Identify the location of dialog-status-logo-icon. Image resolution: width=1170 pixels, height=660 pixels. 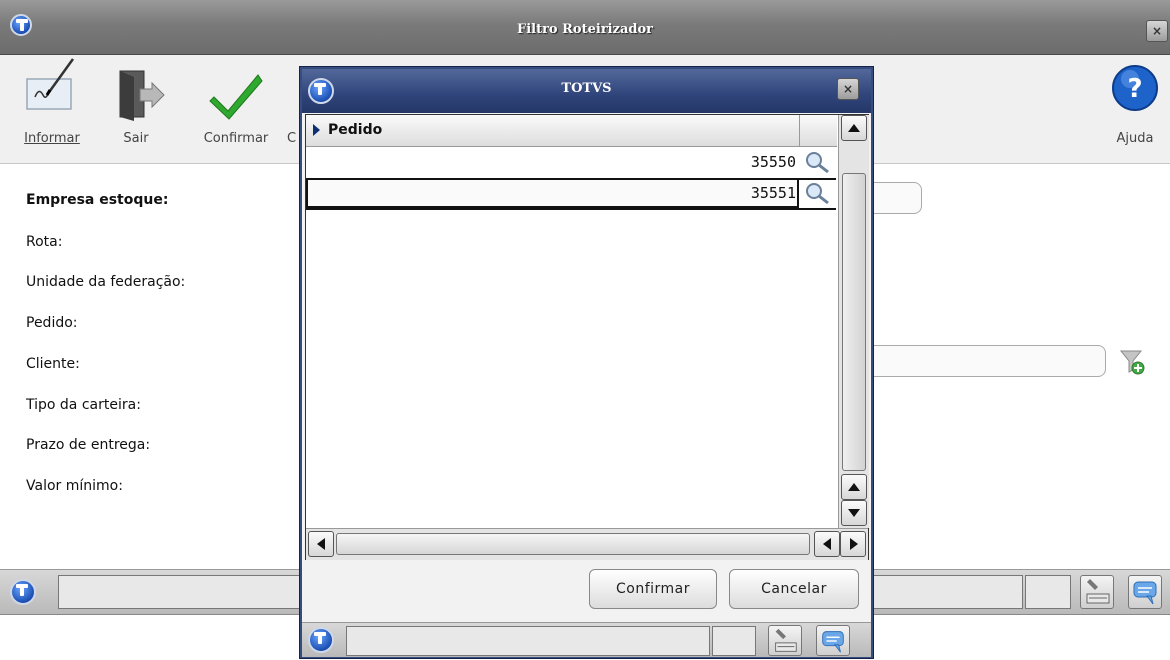
(321, 640).